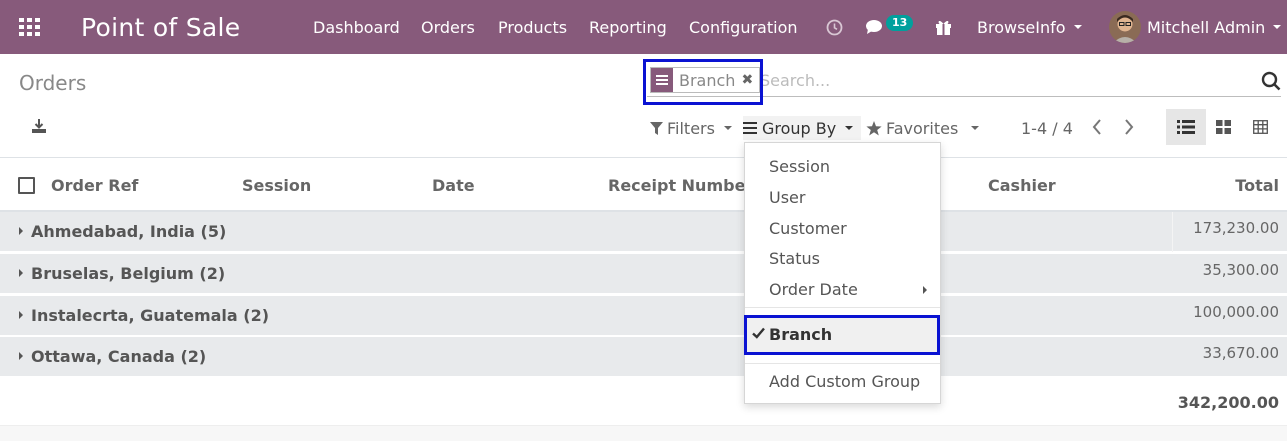 The image size is (1287, 441). I want to click on chat-badge: 13, so click(900, 23).